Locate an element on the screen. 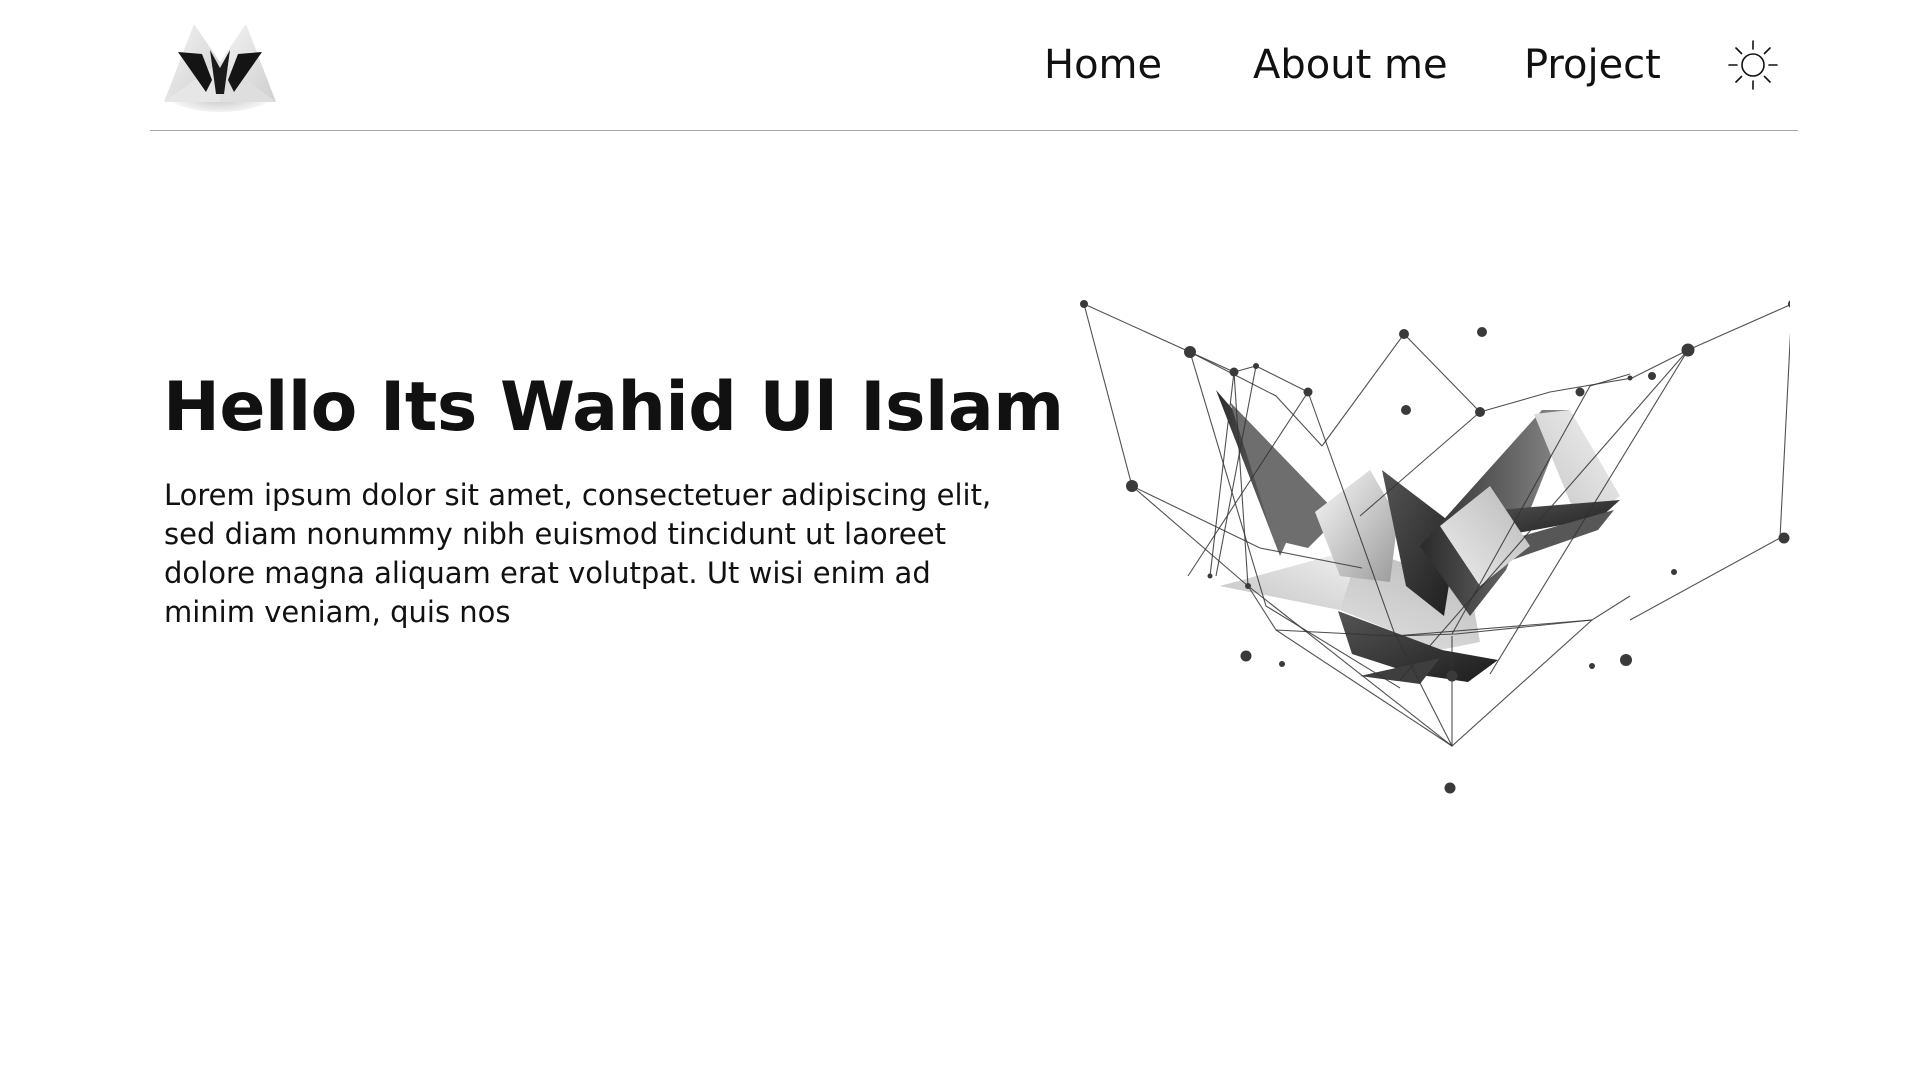 Image resolution: width=1920 pixels, height=1080 pixels. site-header: Home About me Project is located at coordinates (974, 65).